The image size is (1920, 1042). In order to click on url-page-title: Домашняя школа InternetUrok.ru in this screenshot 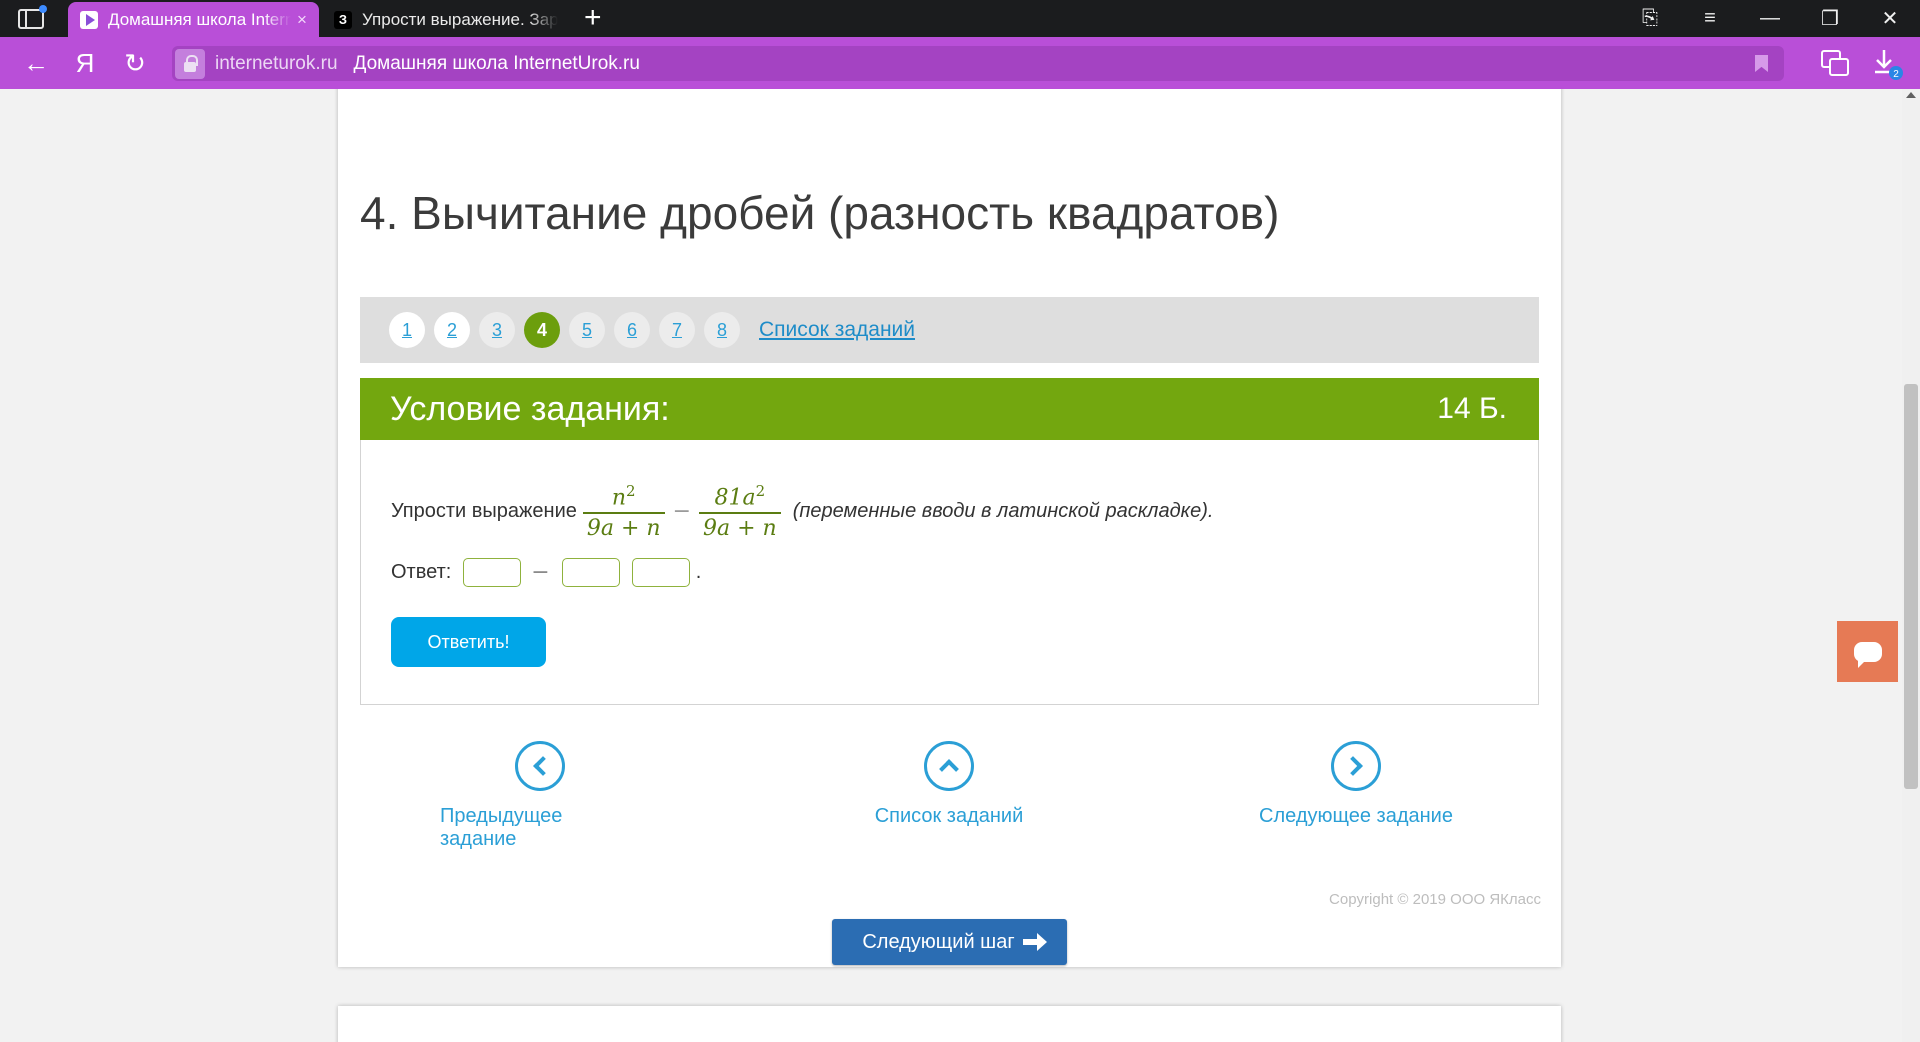, I will do `click(496, 63)`.